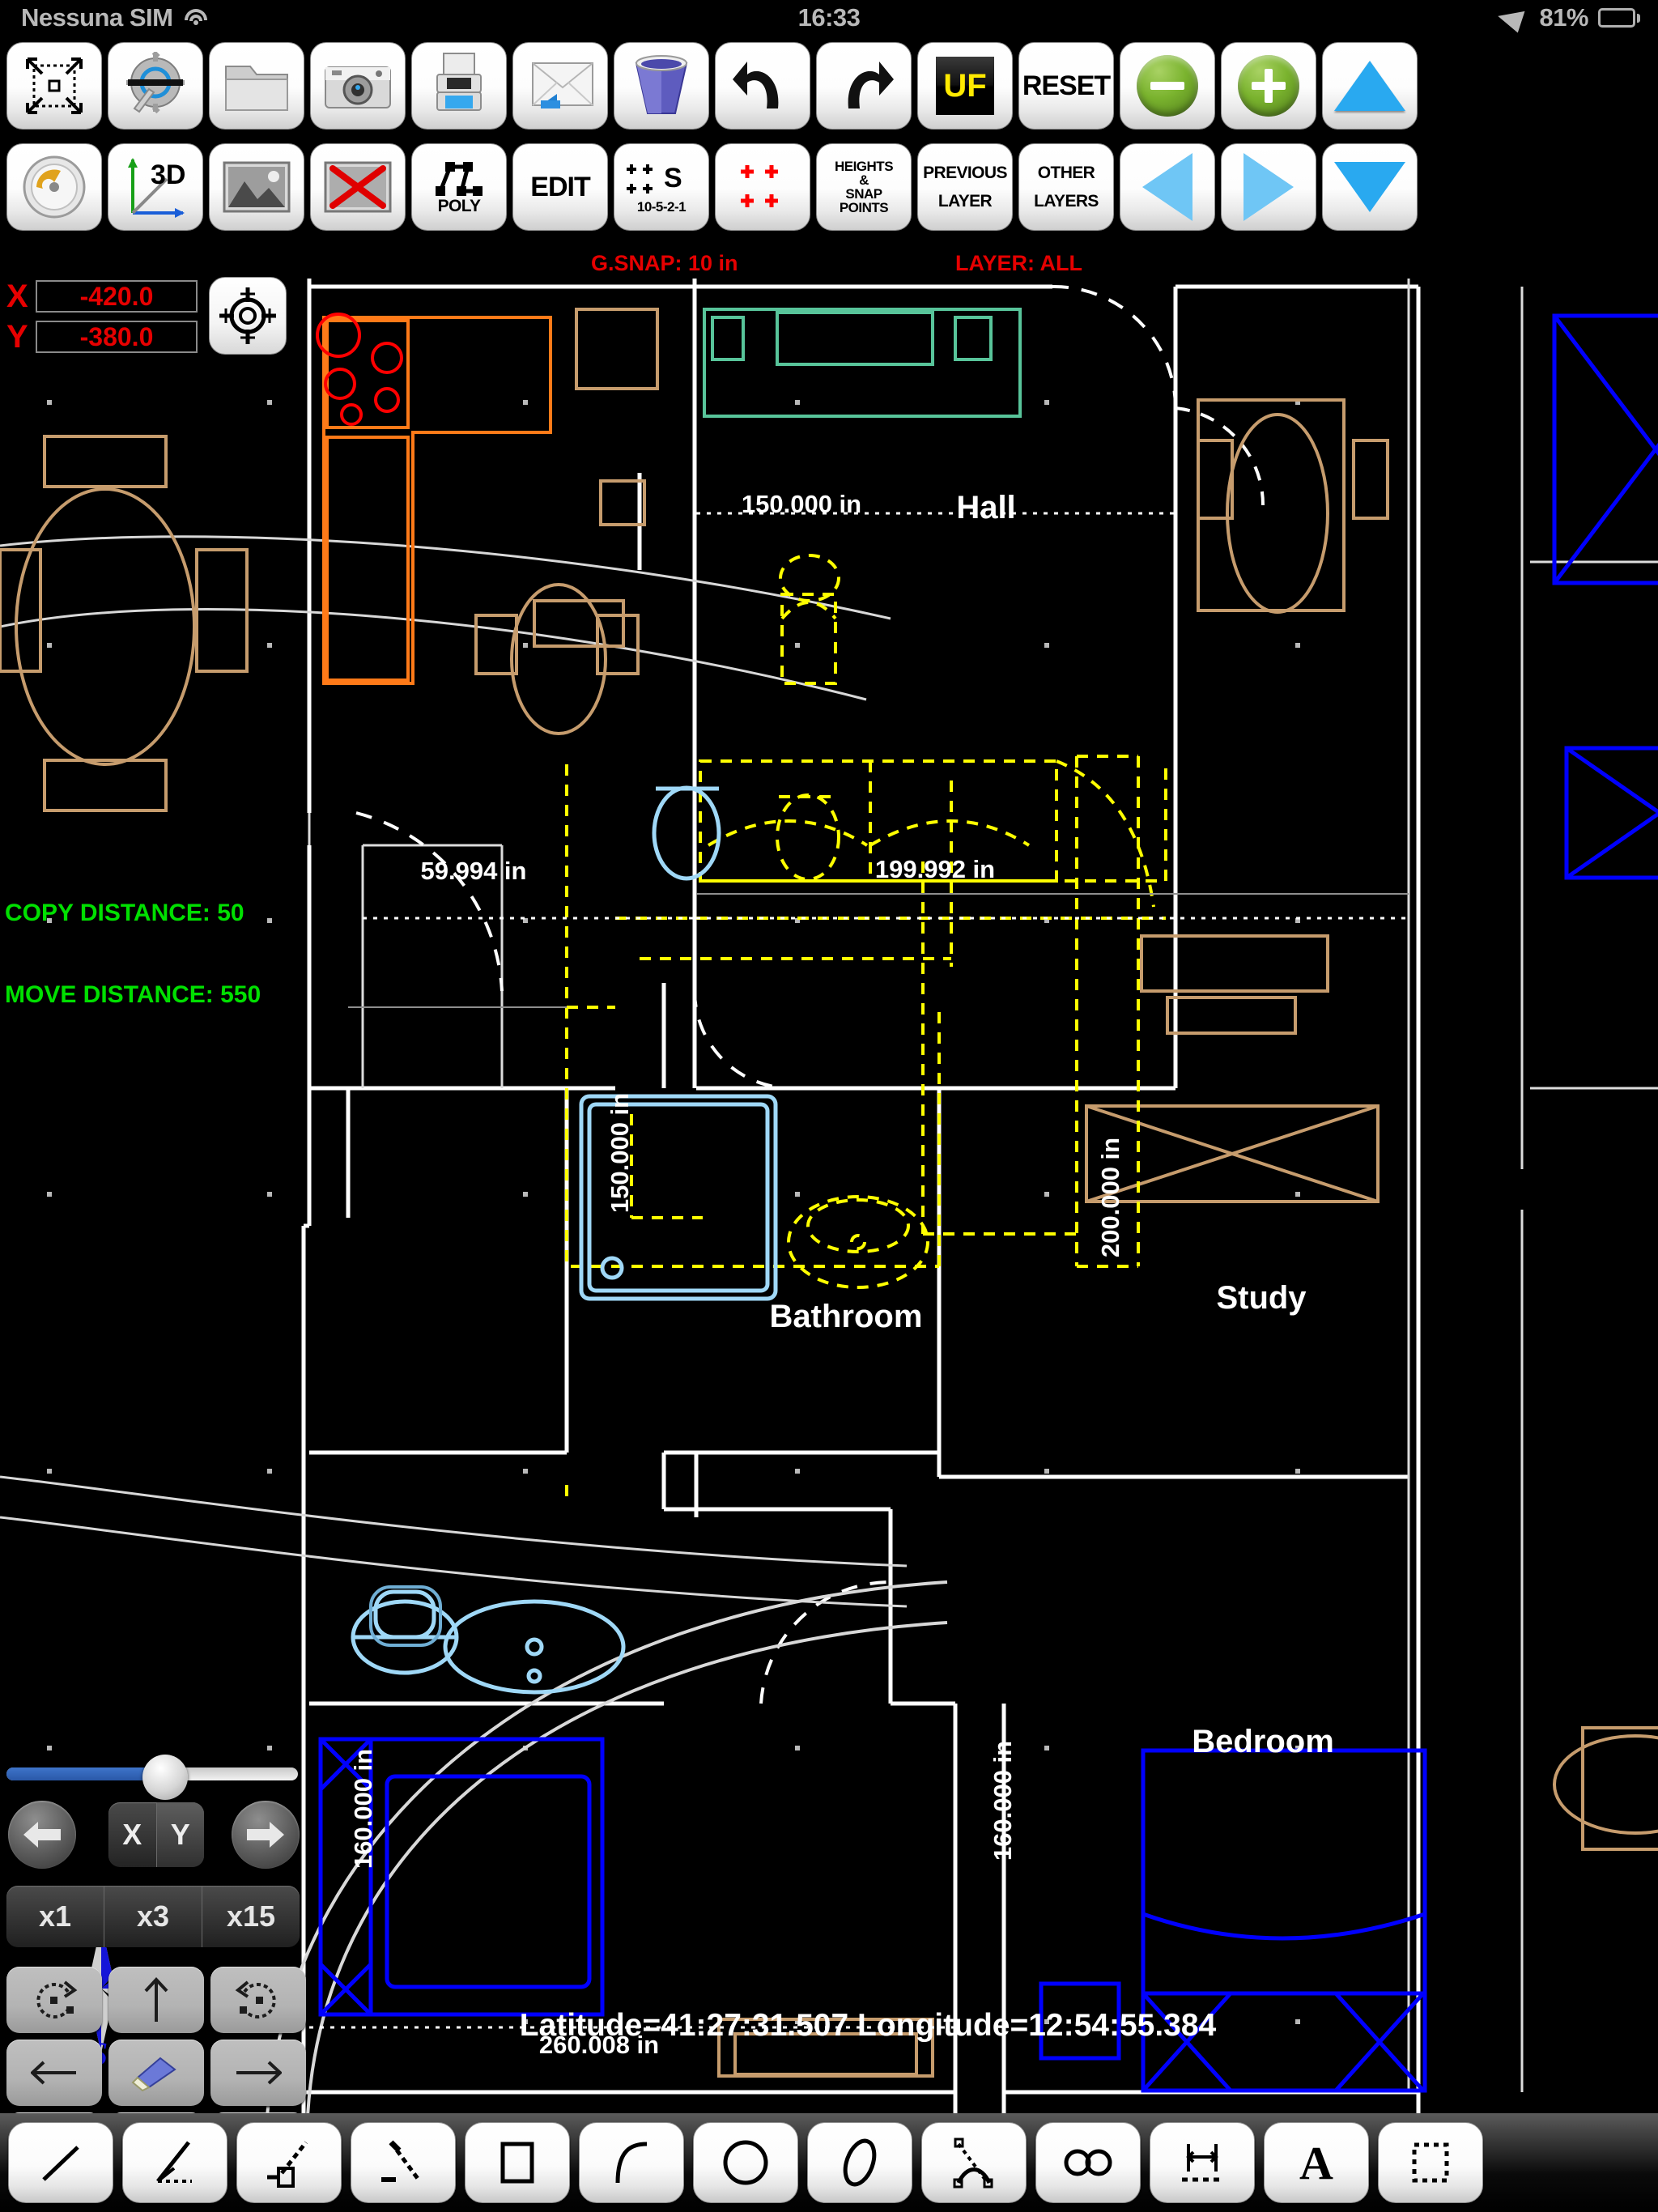 This screenshot has height=2212, width=1658. I want to click on x-coordinate-row: X -420.0, so click(102, 297).